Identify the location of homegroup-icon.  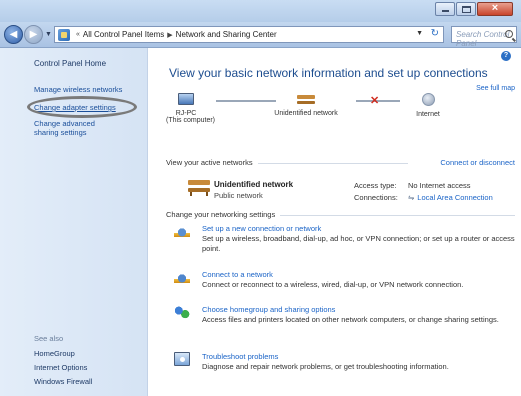
(182, 312).